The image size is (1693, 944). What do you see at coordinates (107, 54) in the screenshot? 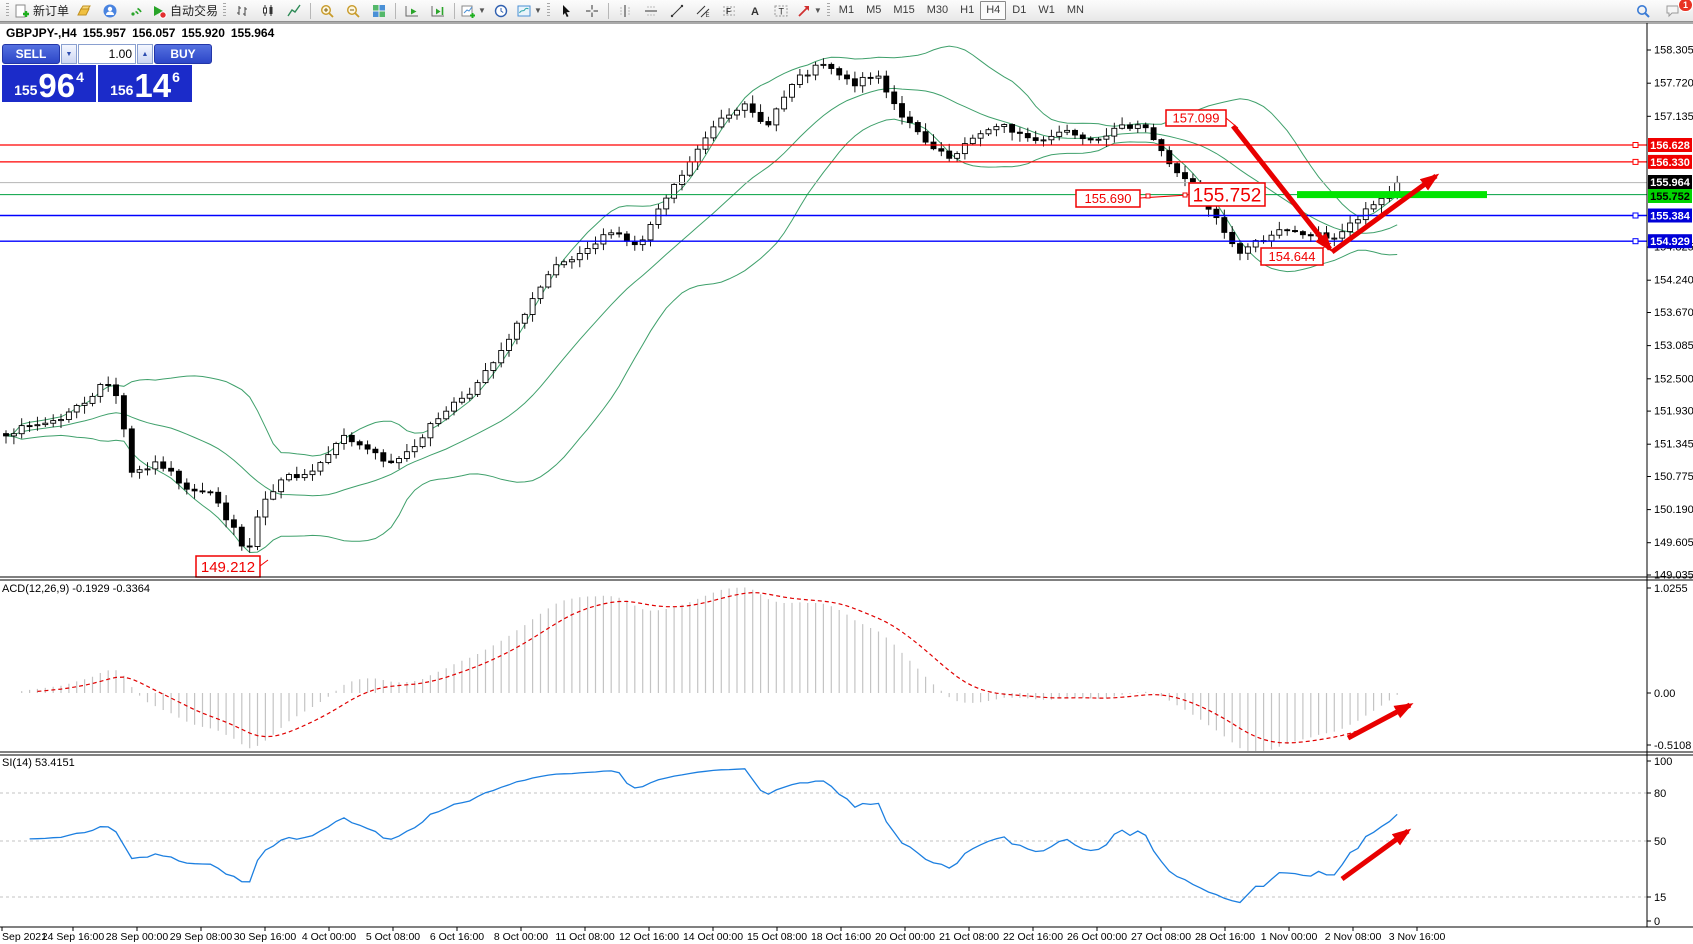
I see `volume-input` at bounding box center [107, 54].